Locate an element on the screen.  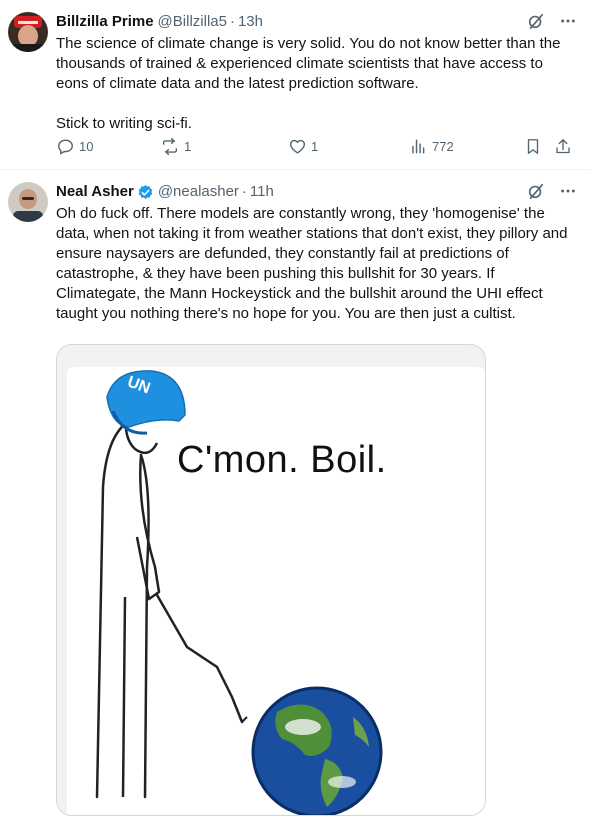
share-button is located at coordinates (563, 146).